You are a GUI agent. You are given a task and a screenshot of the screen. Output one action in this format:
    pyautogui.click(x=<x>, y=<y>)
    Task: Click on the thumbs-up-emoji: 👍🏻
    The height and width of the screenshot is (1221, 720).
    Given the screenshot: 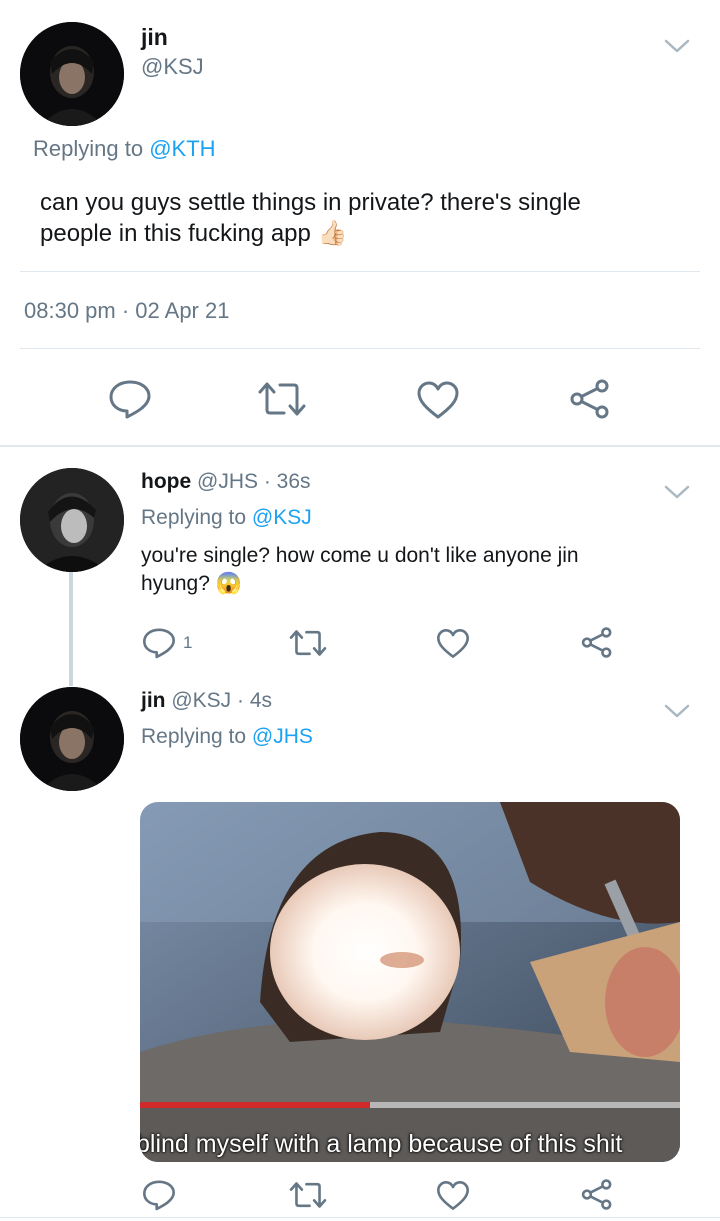 What is the action you would take?
    pyautogui.click(x=332, y=233)
    